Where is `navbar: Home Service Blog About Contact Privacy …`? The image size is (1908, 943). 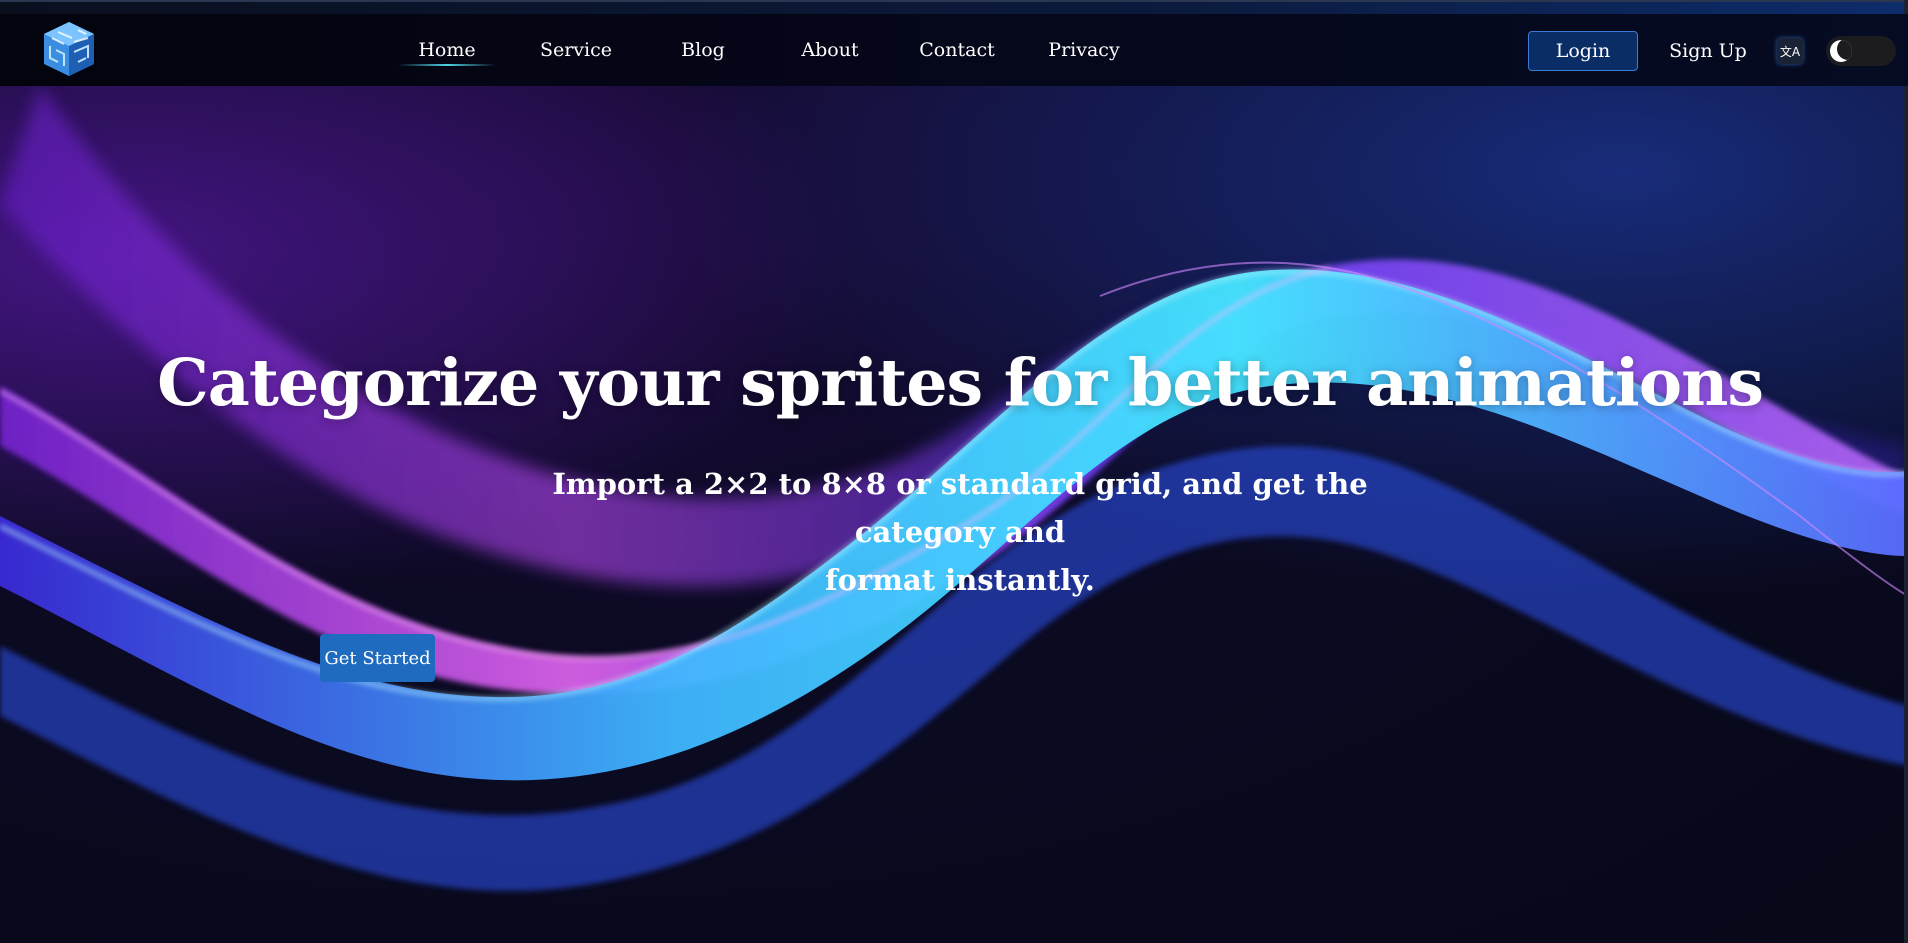
navbar: Home Service Blog About Contact Privacy … is located at coordinates (954, 50).